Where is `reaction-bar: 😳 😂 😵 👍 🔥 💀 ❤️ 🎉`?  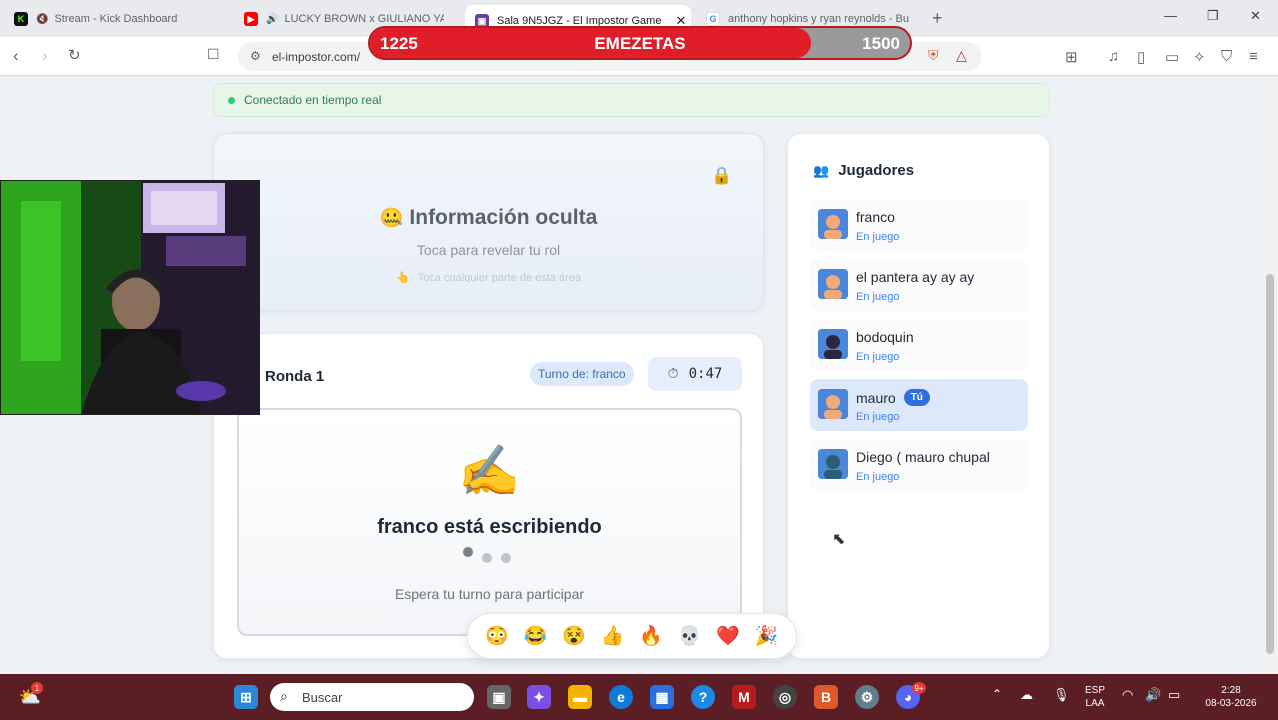
reaction-bar: 😳 😂 😵 👍 🔥 💀 ❤️ 🎉 is located at coordinates (632, 636).